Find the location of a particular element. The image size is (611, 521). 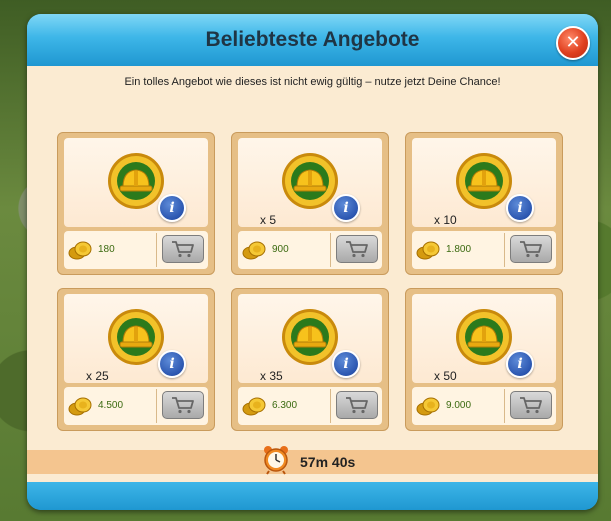

offer-price: 1.800 is located at coordinates (459, 249).